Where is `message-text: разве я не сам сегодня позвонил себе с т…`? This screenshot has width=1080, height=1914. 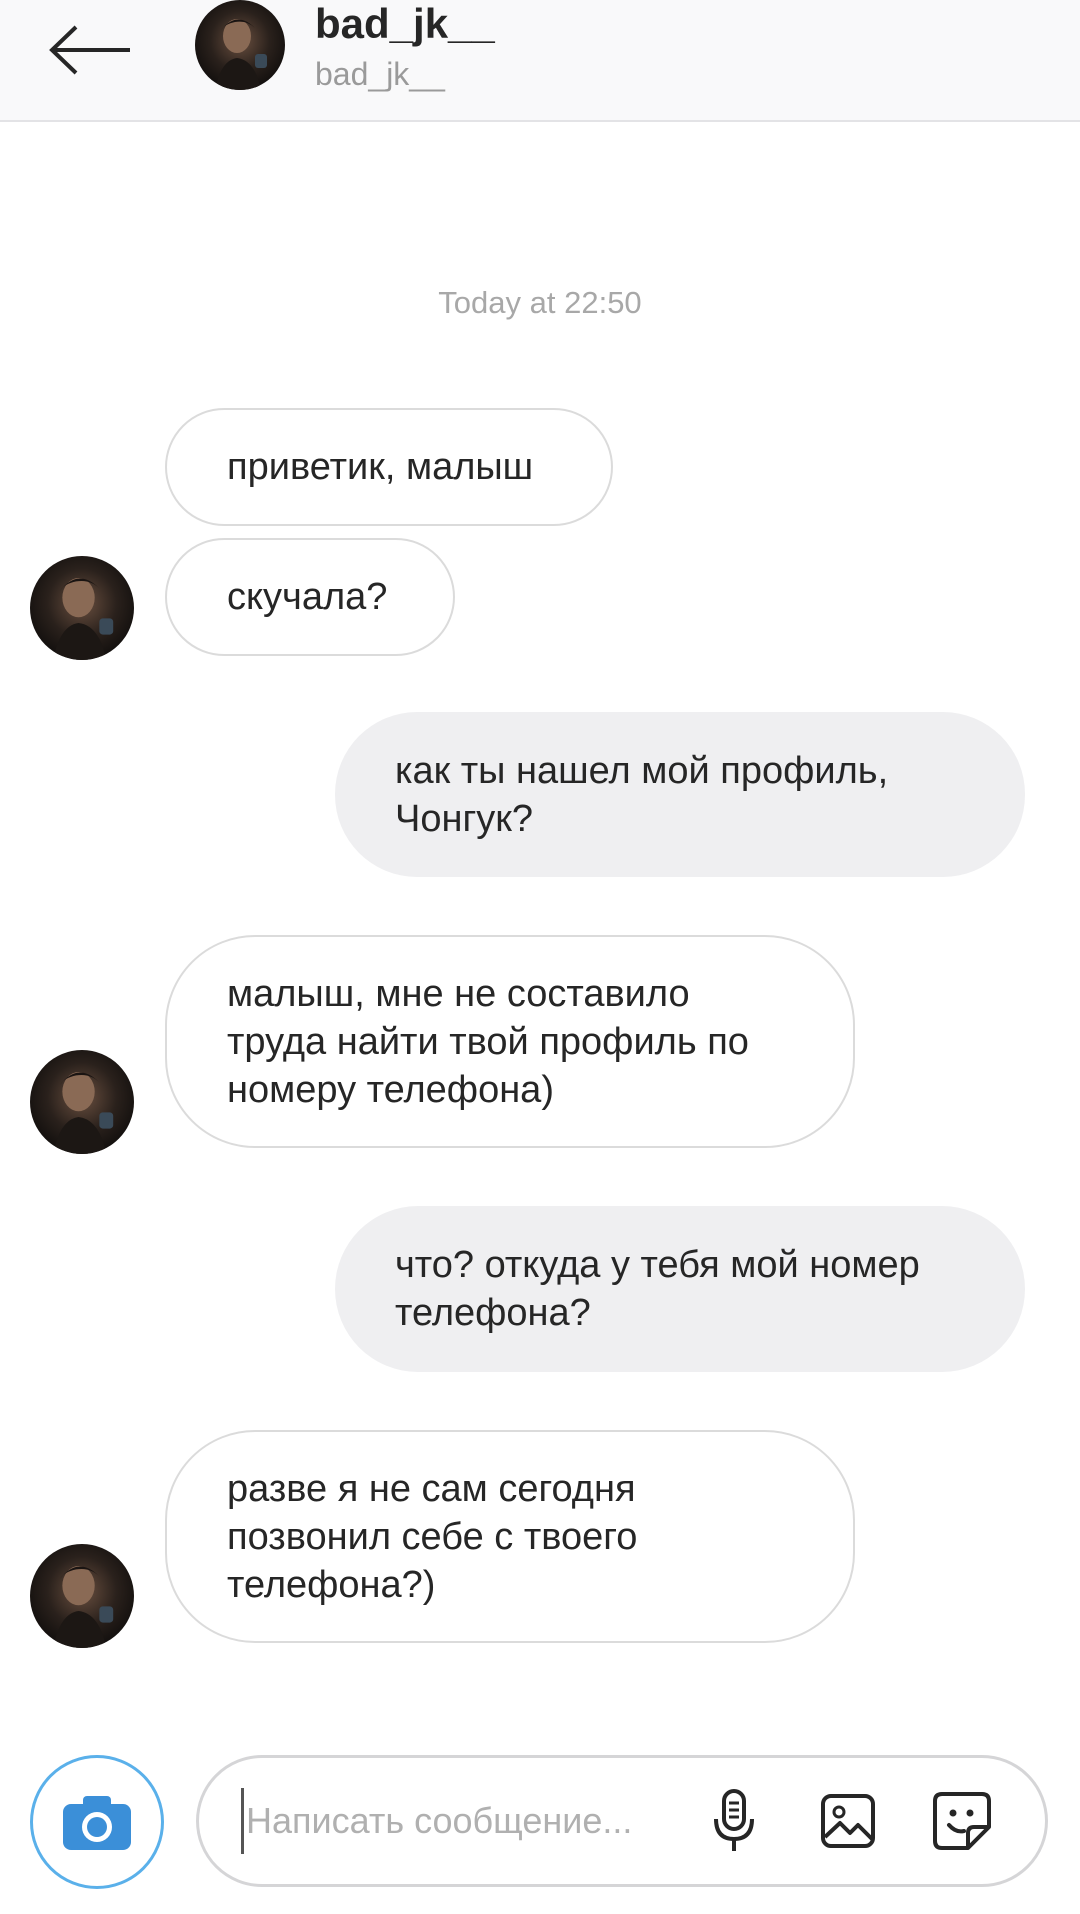 message-text: разве я не сам сегодня позвонил себе с т… is located at coordinates (432, 1536).